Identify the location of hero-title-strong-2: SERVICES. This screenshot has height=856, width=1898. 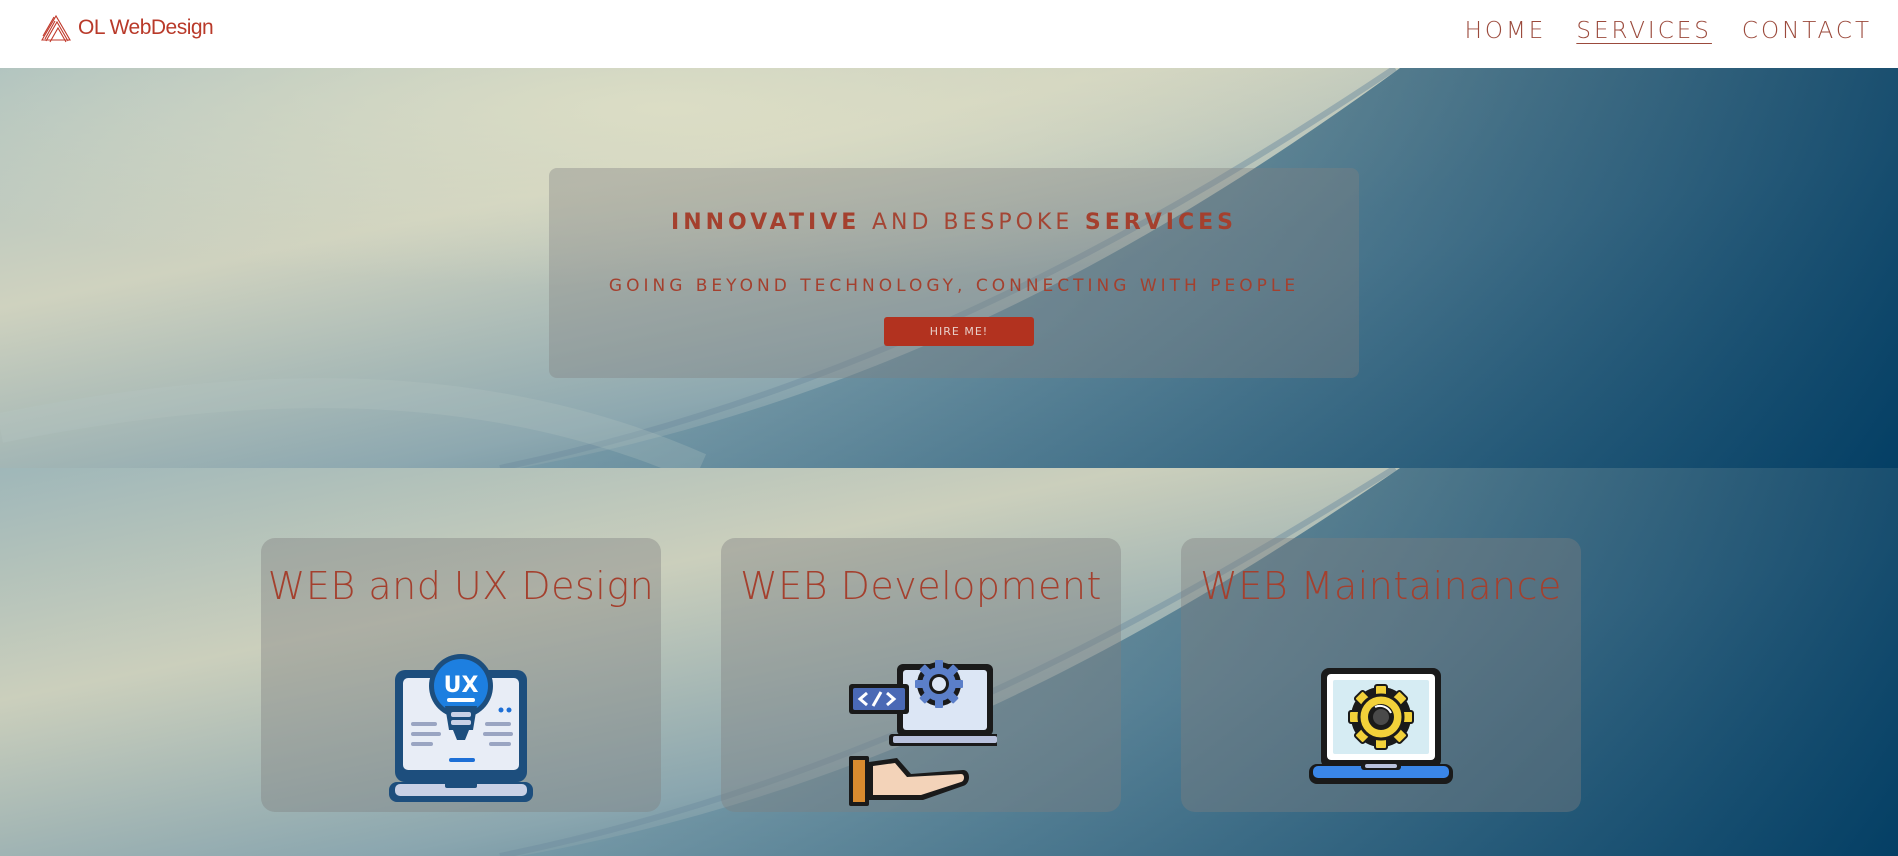
(1160, 222).